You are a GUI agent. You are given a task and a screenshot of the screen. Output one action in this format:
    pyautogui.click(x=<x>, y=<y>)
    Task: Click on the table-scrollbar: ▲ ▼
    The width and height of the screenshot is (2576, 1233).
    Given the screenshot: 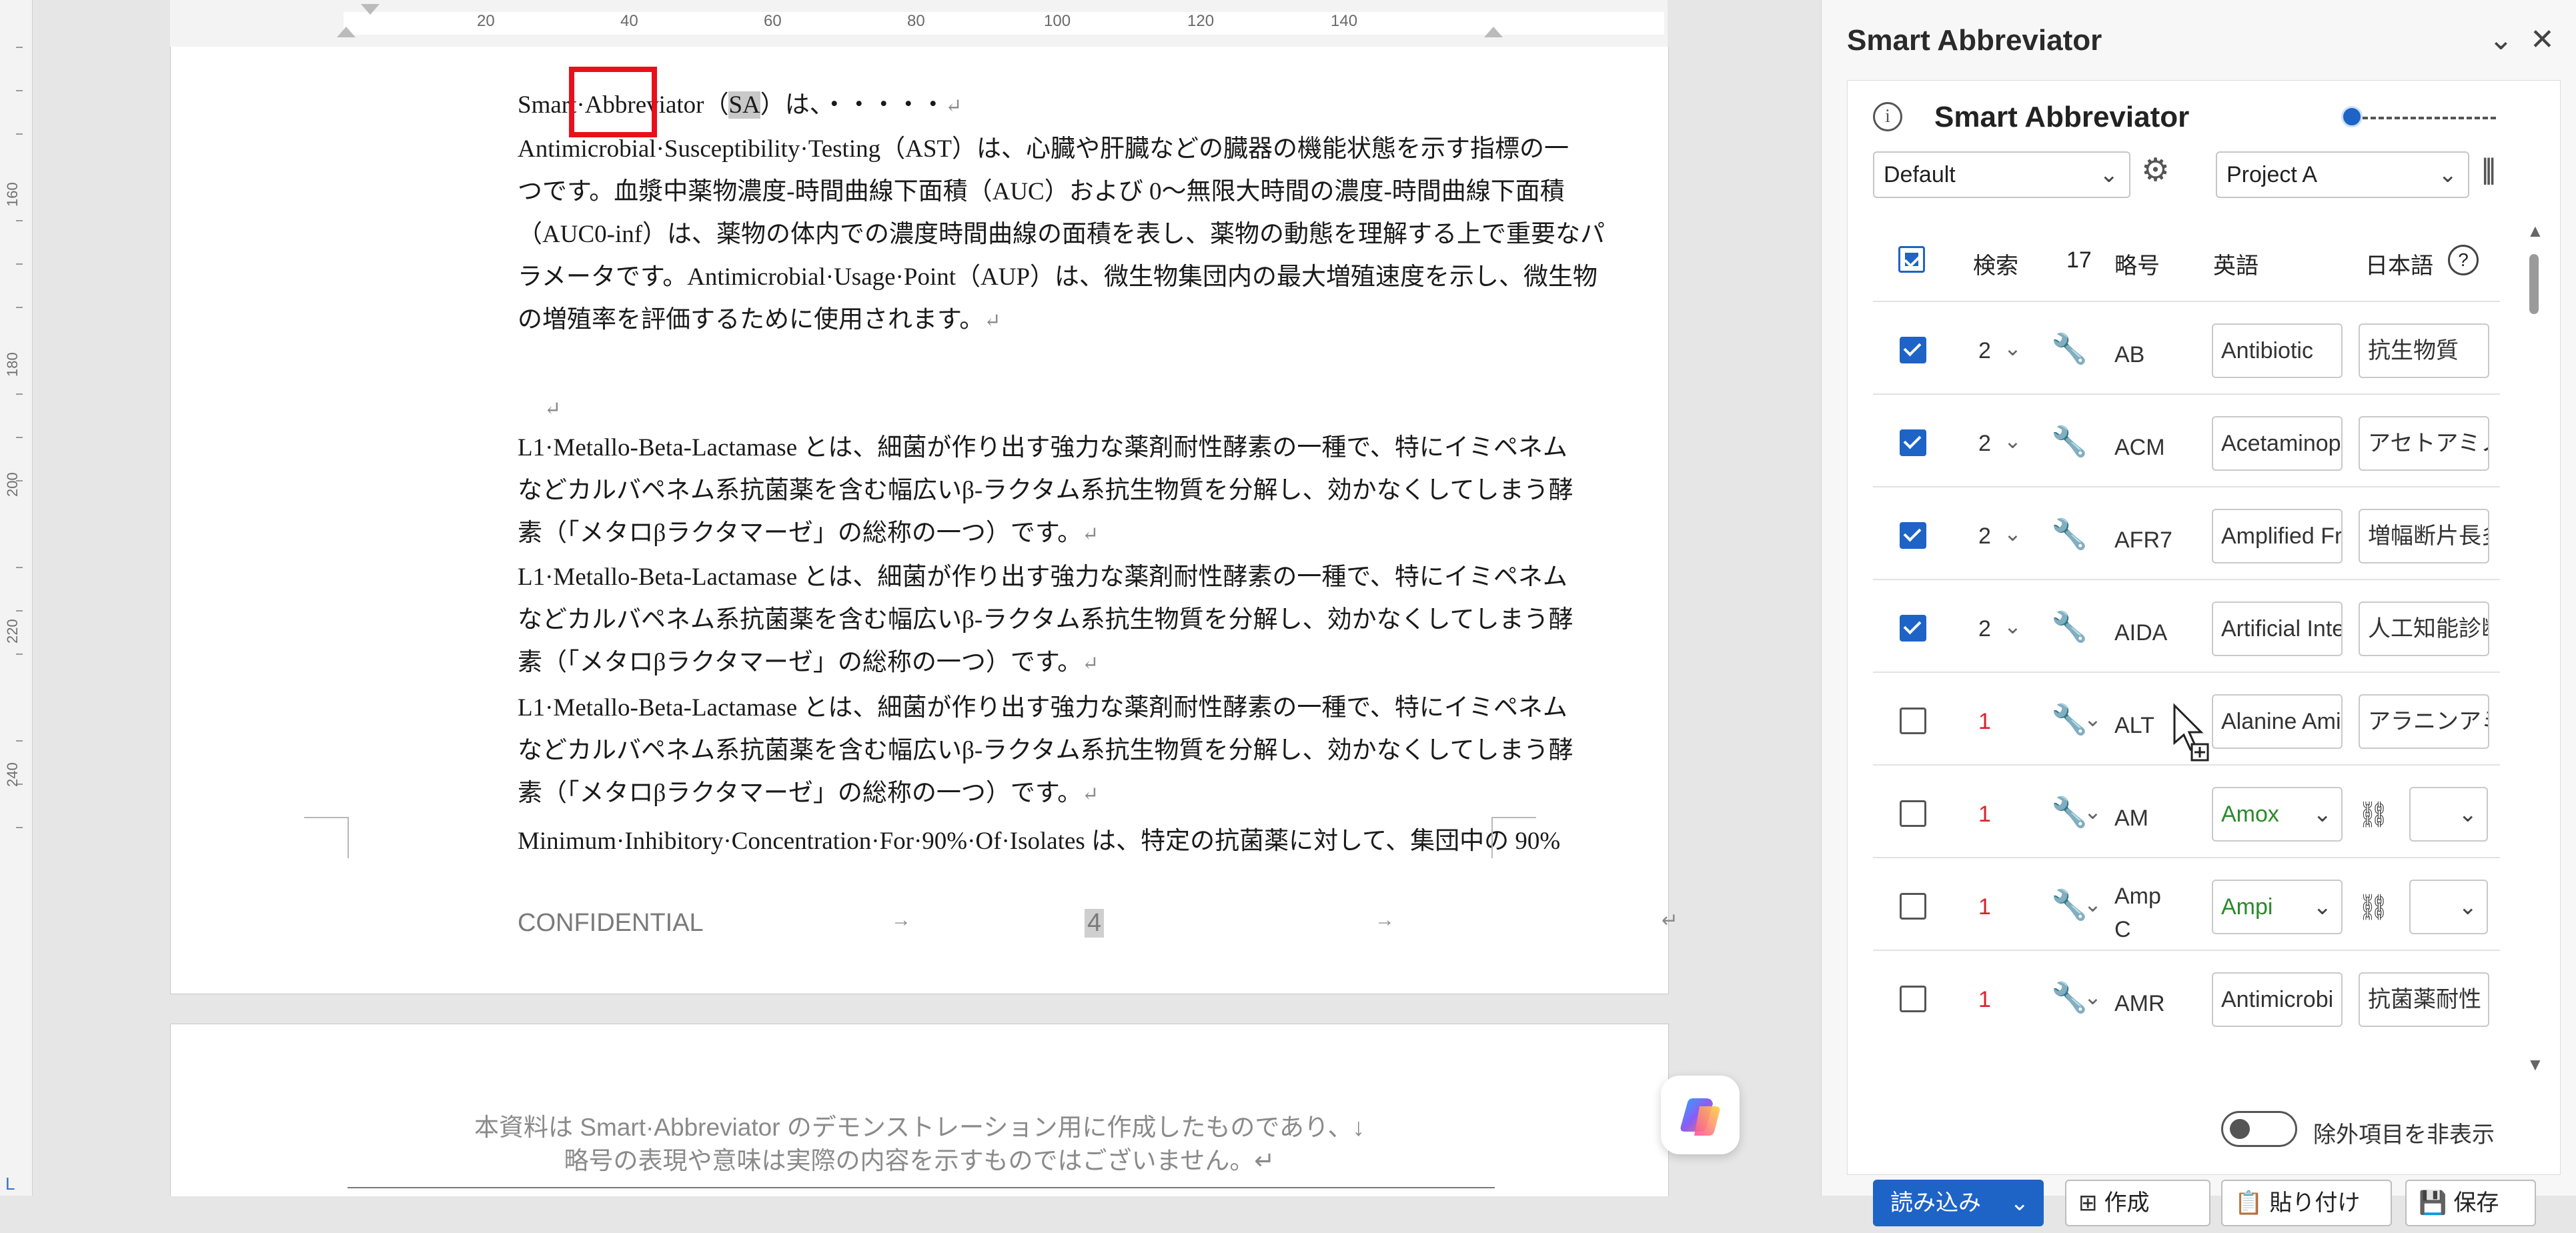 What is the action you would take?
    pyautogui.click(x=2535, y=647)
    